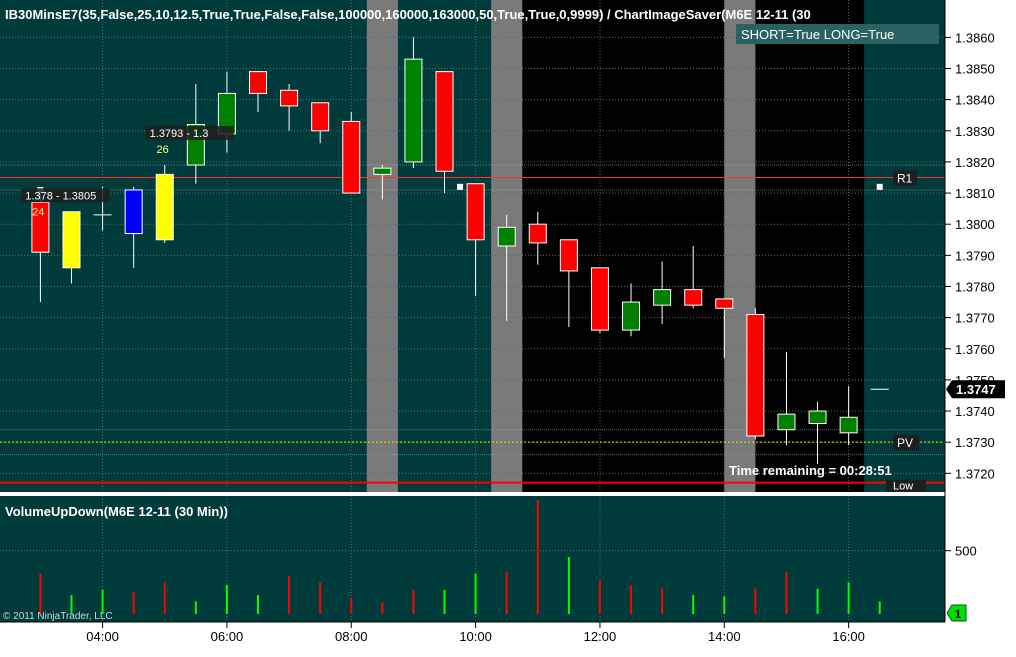 This screenshot has height=657, width=1016. I want to click on range-count-label: 26, so click(163, 150).